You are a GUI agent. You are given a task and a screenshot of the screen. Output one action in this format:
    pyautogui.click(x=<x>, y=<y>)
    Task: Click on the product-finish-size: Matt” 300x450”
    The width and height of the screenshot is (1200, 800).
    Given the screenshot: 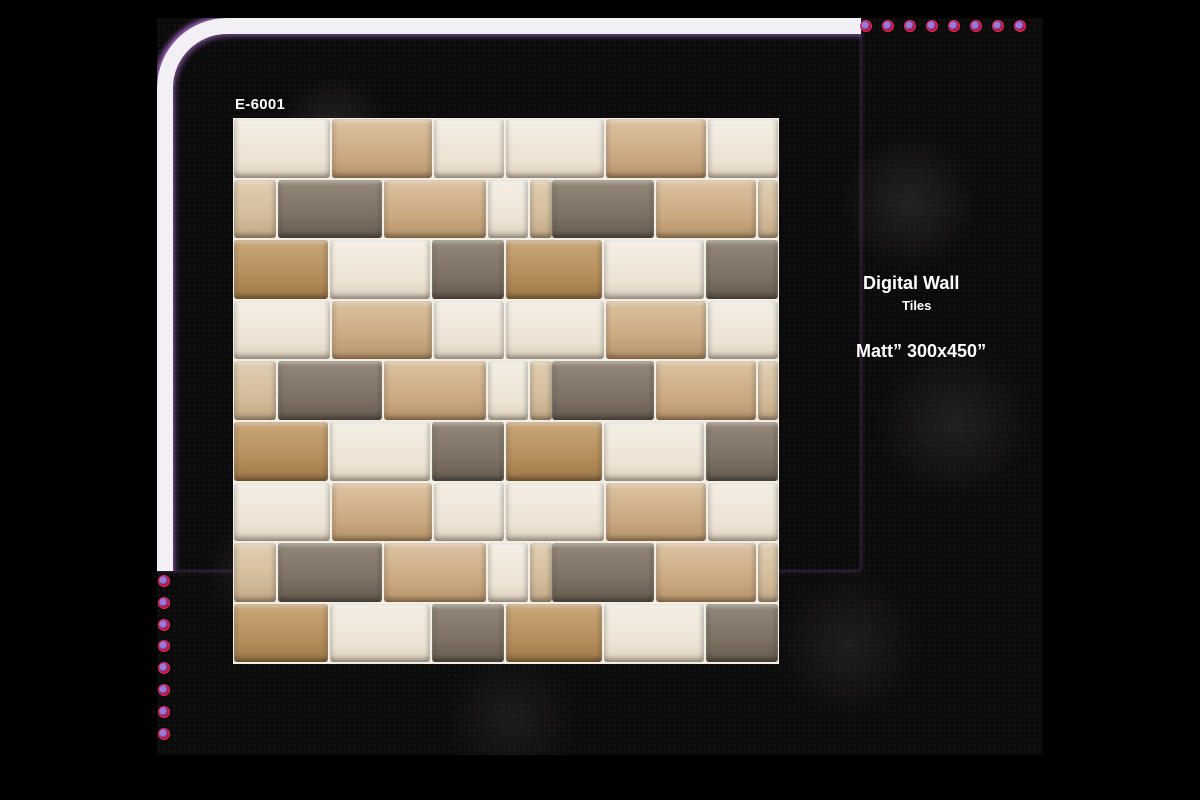 What is the action you would take?
    pyautogui.click(x=921, y=351)
    